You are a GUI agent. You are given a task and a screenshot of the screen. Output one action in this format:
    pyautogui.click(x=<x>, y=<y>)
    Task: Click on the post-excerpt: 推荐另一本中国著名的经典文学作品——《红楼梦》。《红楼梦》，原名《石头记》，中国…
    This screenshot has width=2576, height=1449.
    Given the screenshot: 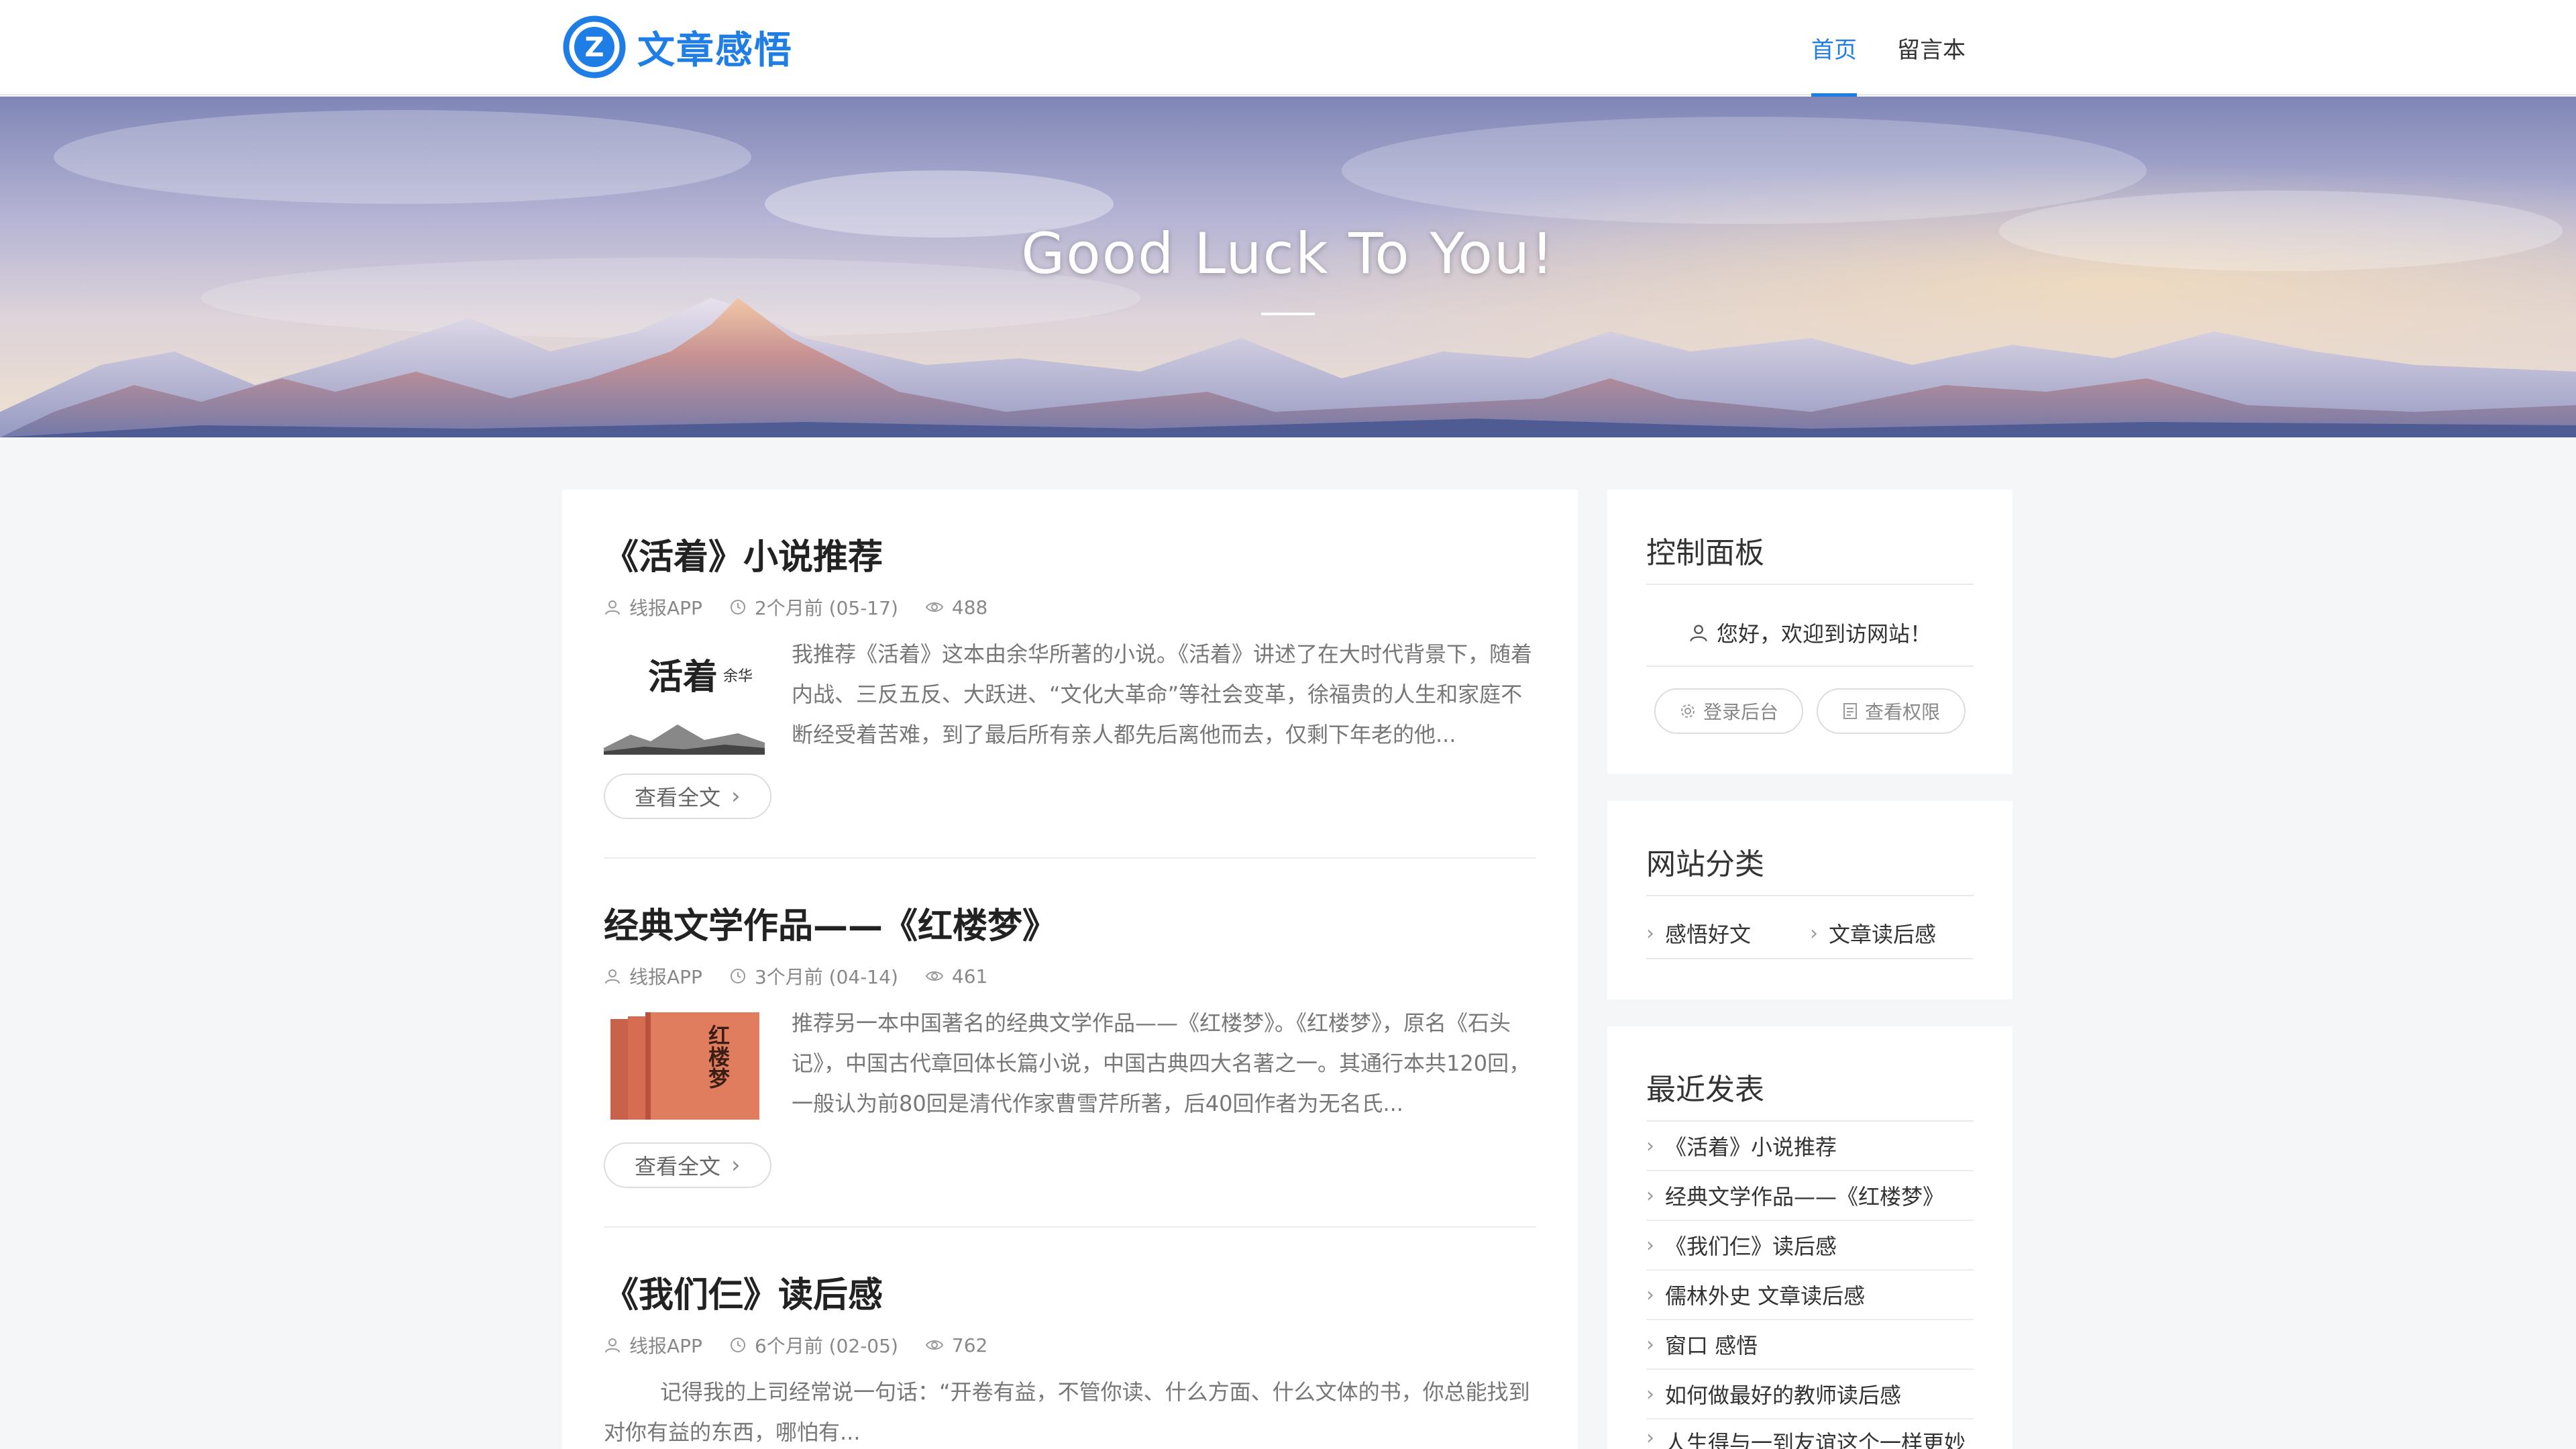 What is the action you would take?
    pyautogui.click(x=1161, y=1063)
    